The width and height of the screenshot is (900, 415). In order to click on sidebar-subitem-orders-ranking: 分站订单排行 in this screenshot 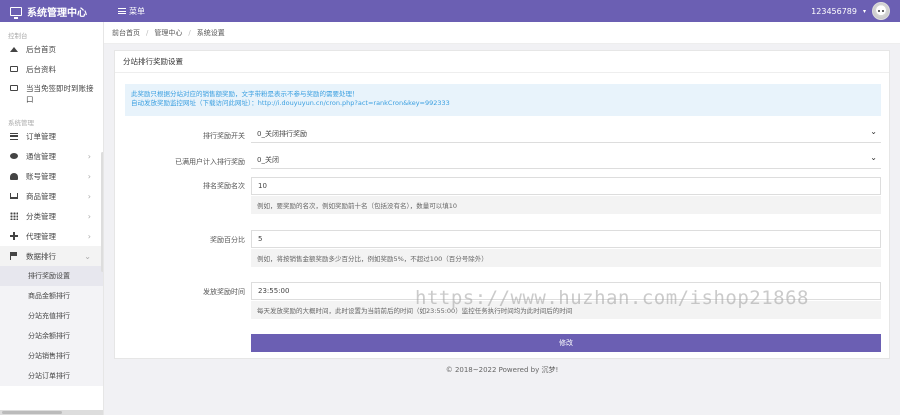, I will do `click(51, 376)`.